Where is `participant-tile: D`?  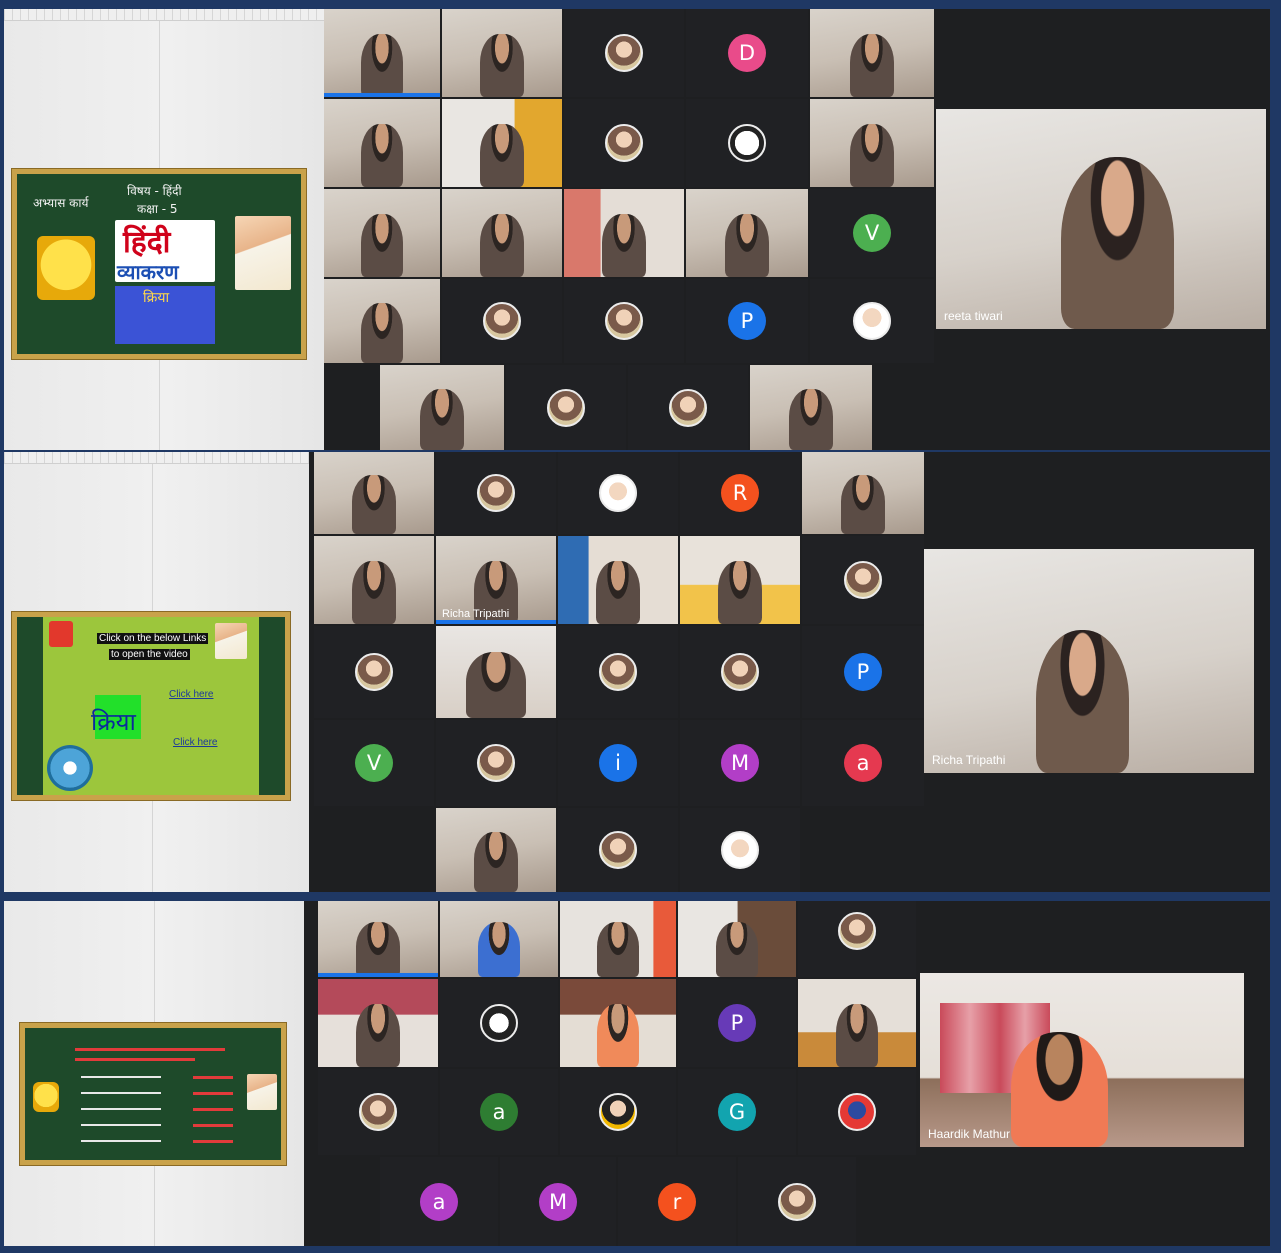
participant-tile: D is located at coordinates (747, 53).